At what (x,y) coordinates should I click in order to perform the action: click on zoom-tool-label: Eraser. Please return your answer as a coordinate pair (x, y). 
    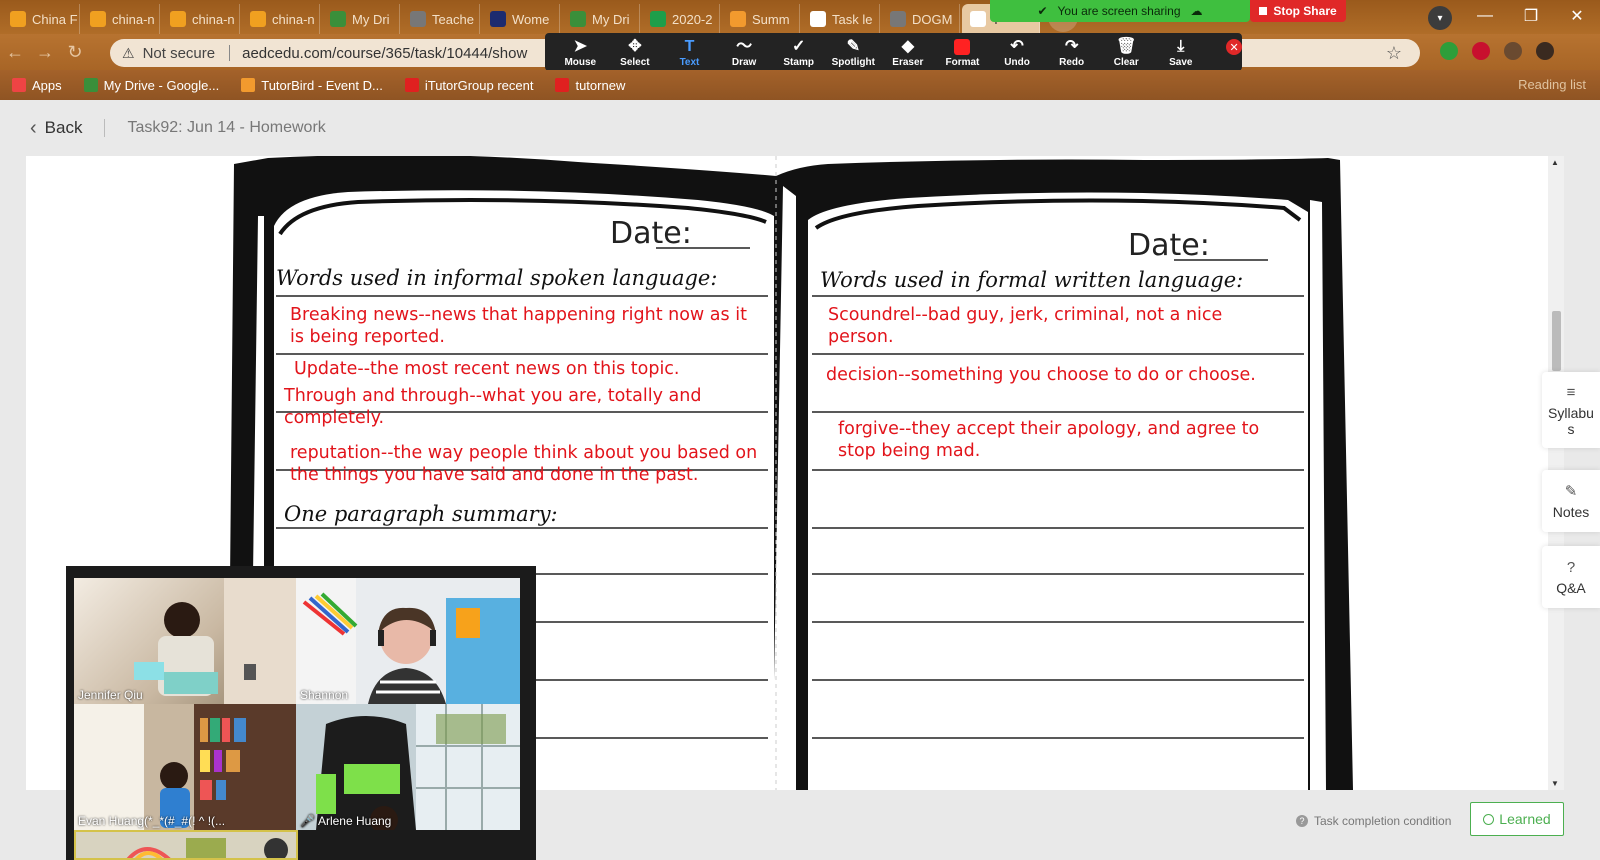
    Looking at the image, I should click on (908, 62).